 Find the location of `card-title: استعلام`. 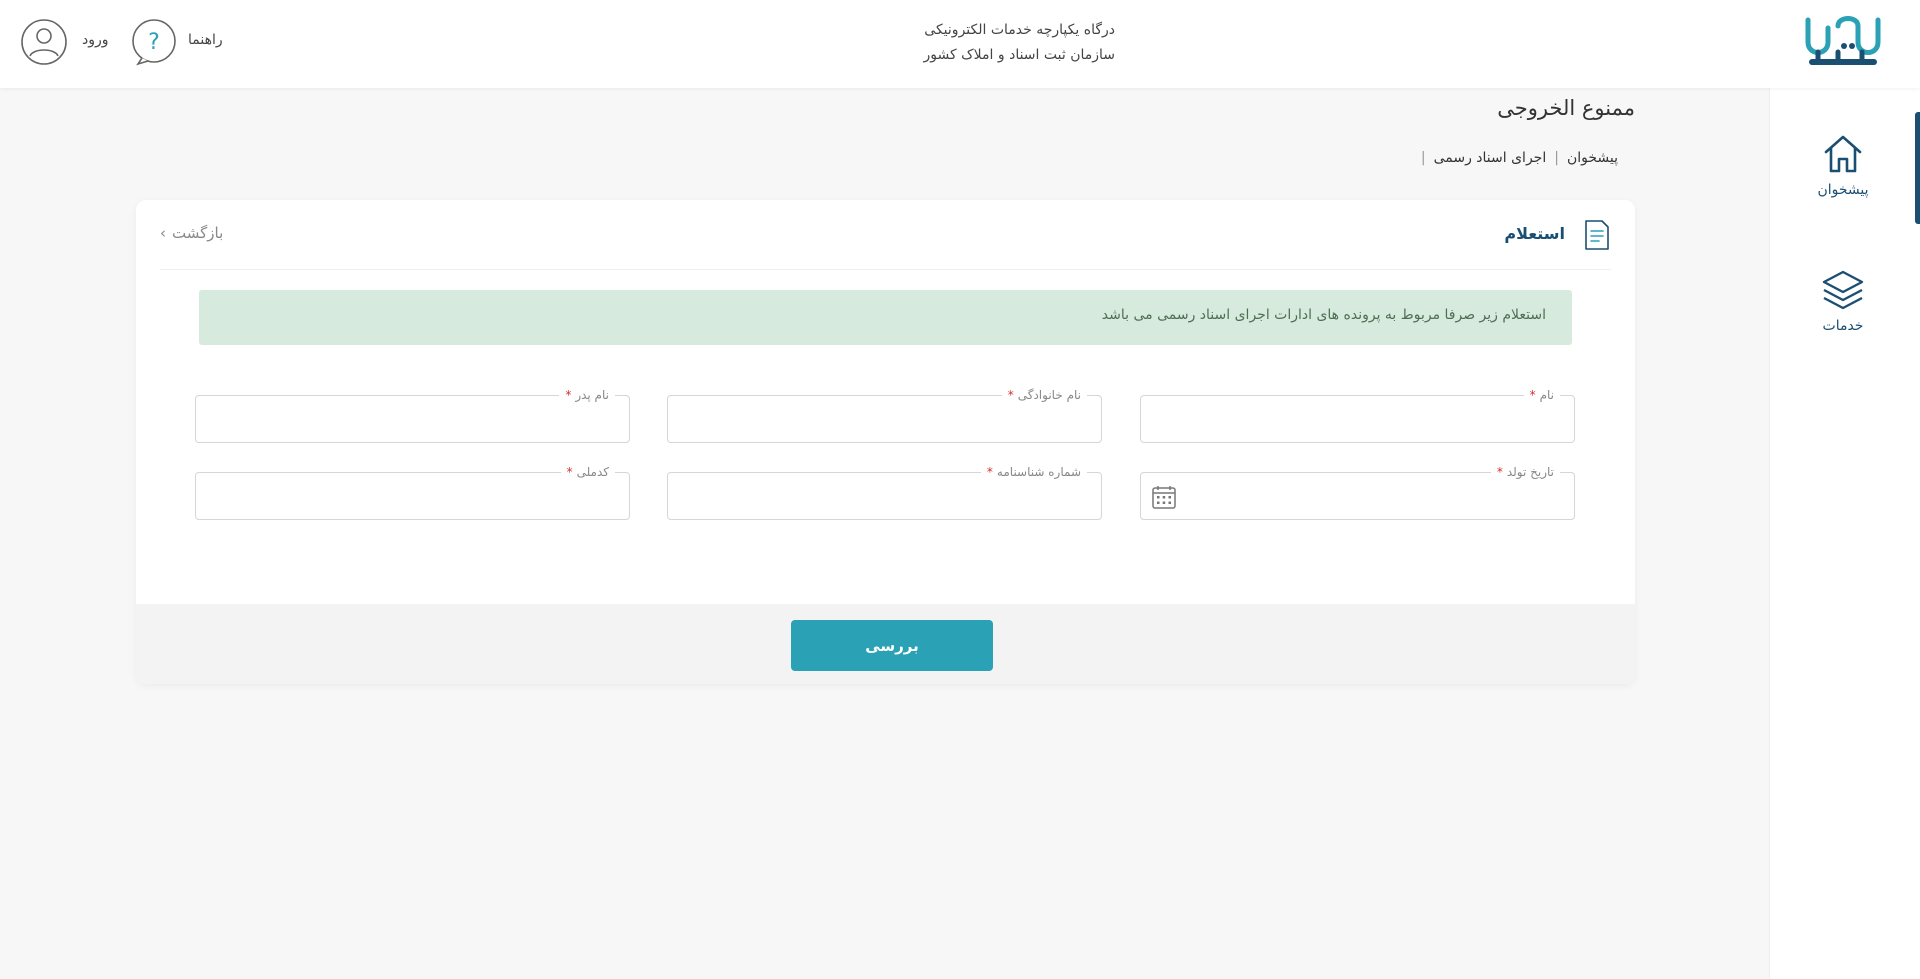

card-title: استعلام is located at coordinates (1534, 233).